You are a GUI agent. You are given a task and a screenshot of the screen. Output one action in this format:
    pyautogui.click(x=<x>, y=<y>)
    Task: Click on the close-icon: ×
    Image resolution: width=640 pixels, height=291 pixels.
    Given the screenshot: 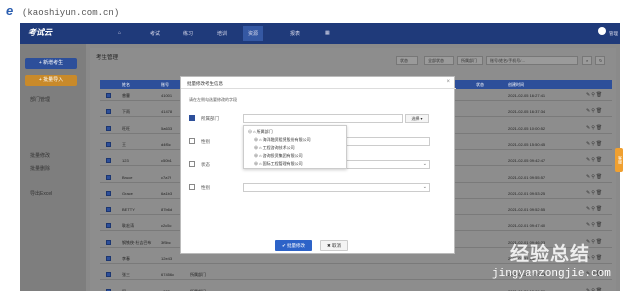 What is the action you would take?
    pyautogui.click(x=448, y=82)
    